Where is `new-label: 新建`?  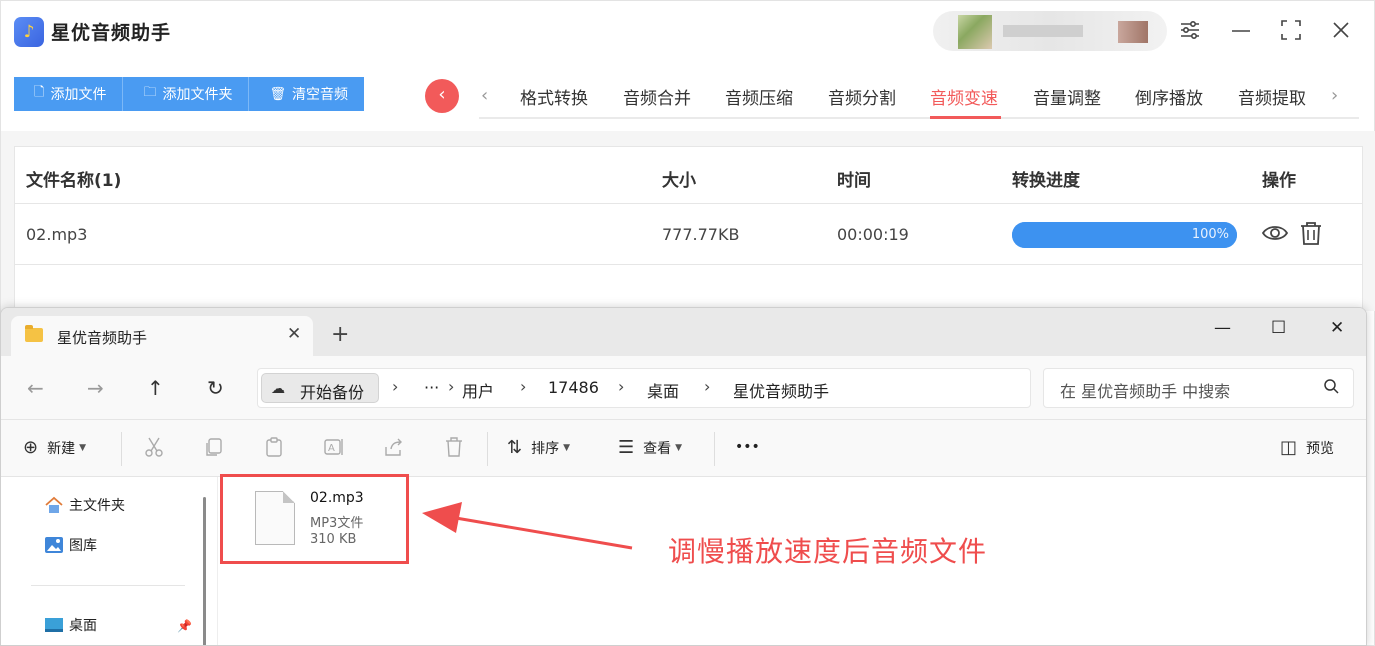 new-label: 新建 is located at coordinates (61, 448).